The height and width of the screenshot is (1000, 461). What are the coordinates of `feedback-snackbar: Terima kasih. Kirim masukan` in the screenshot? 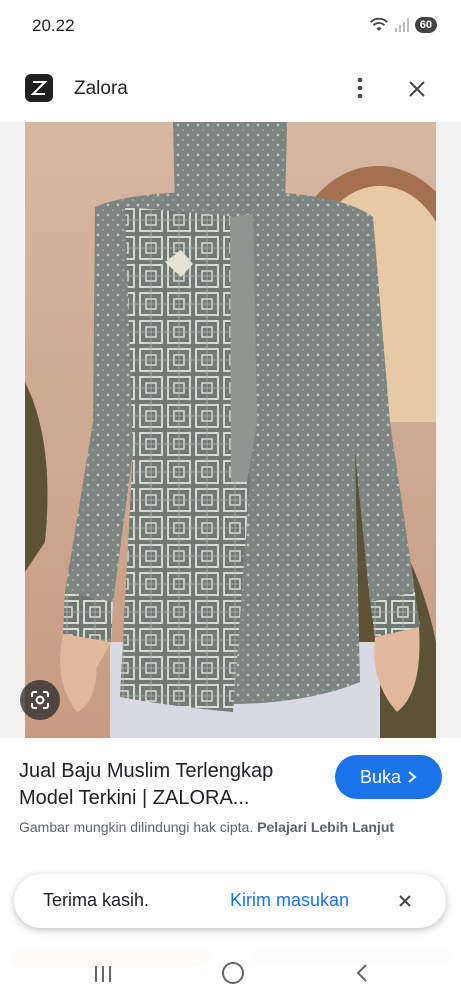 It's located at (230, 901).